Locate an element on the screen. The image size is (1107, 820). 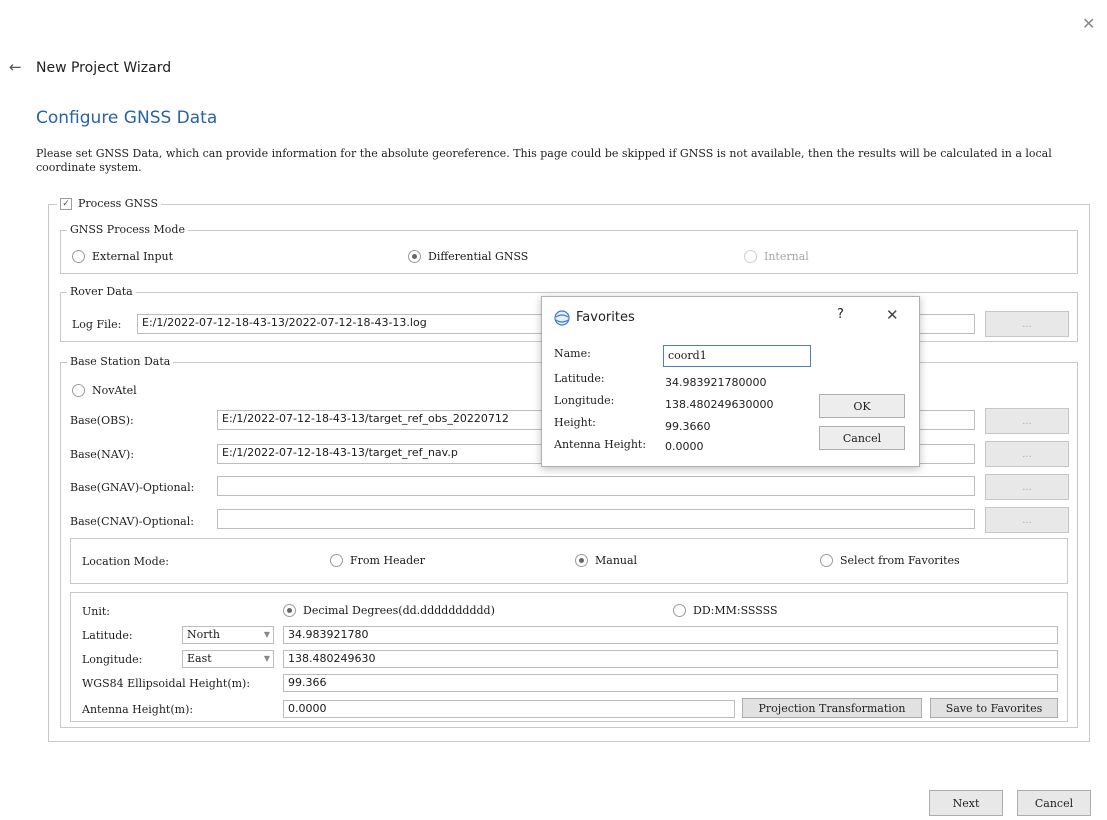
longitude-label: Longitude: is located at coordinates (112, 659).